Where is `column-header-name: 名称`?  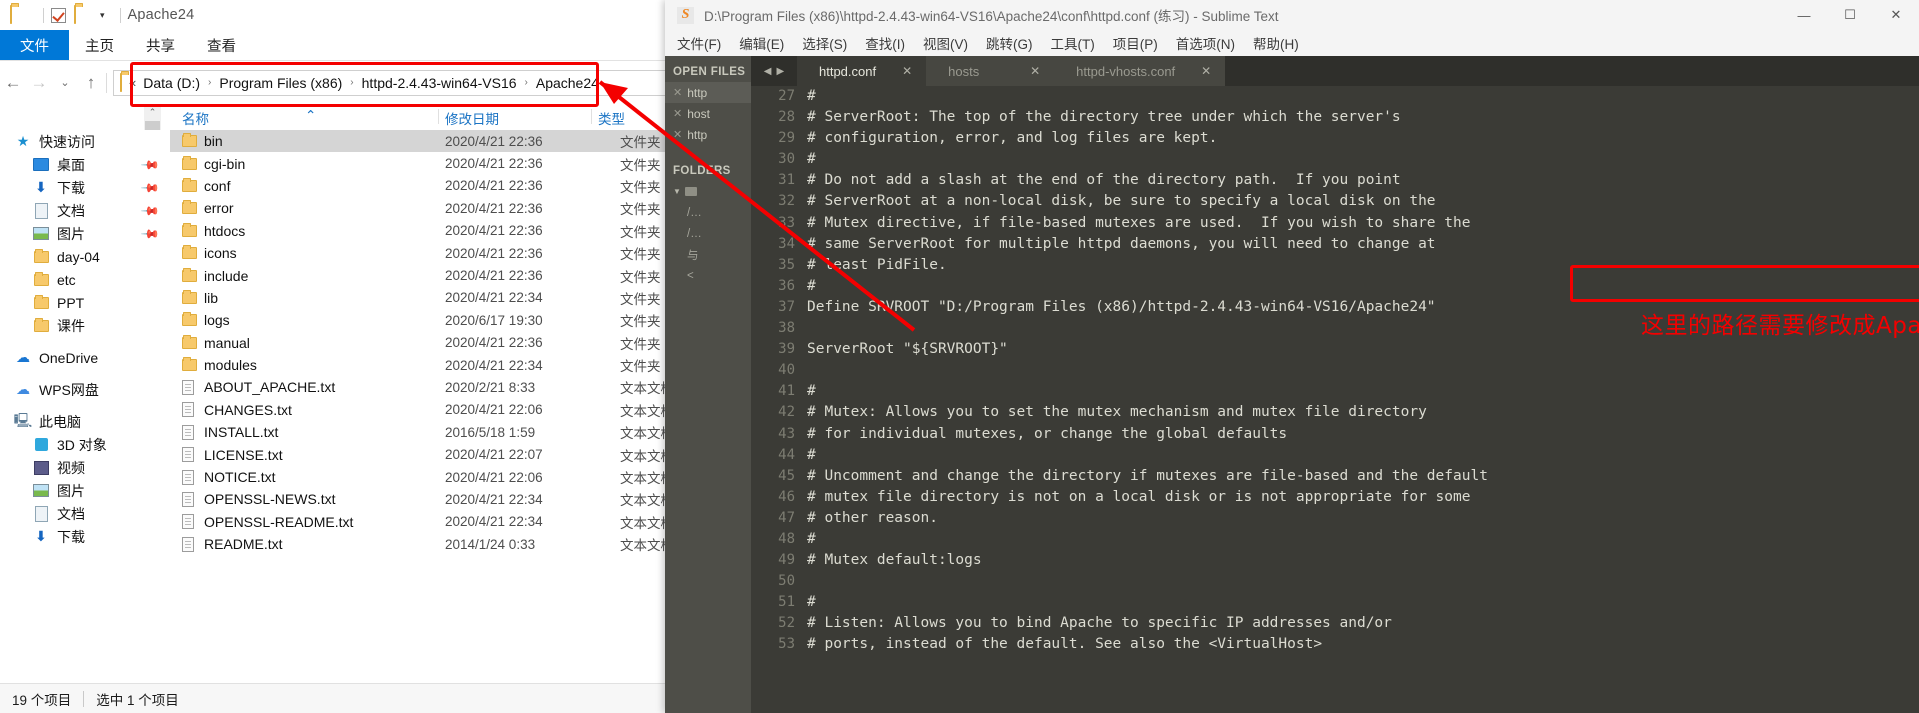 column-header-name: 名称 is located at coordinates (195, 118).